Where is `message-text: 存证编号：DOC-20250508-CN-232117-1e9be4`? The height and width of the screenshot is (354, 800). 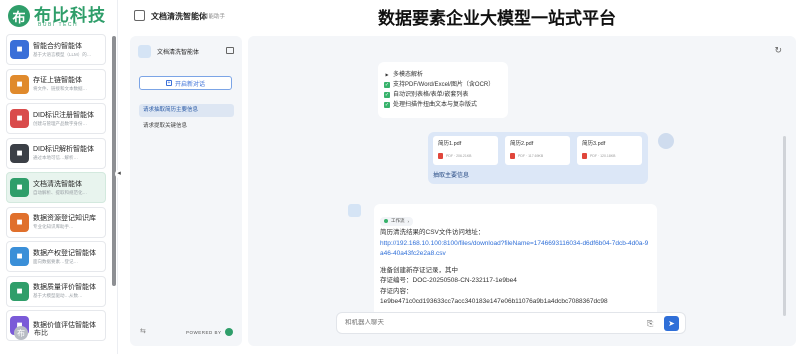 message-text: 存证编号：DOC-20250508-CN-232117-1e9be4 is located at coordinates (448, 280).